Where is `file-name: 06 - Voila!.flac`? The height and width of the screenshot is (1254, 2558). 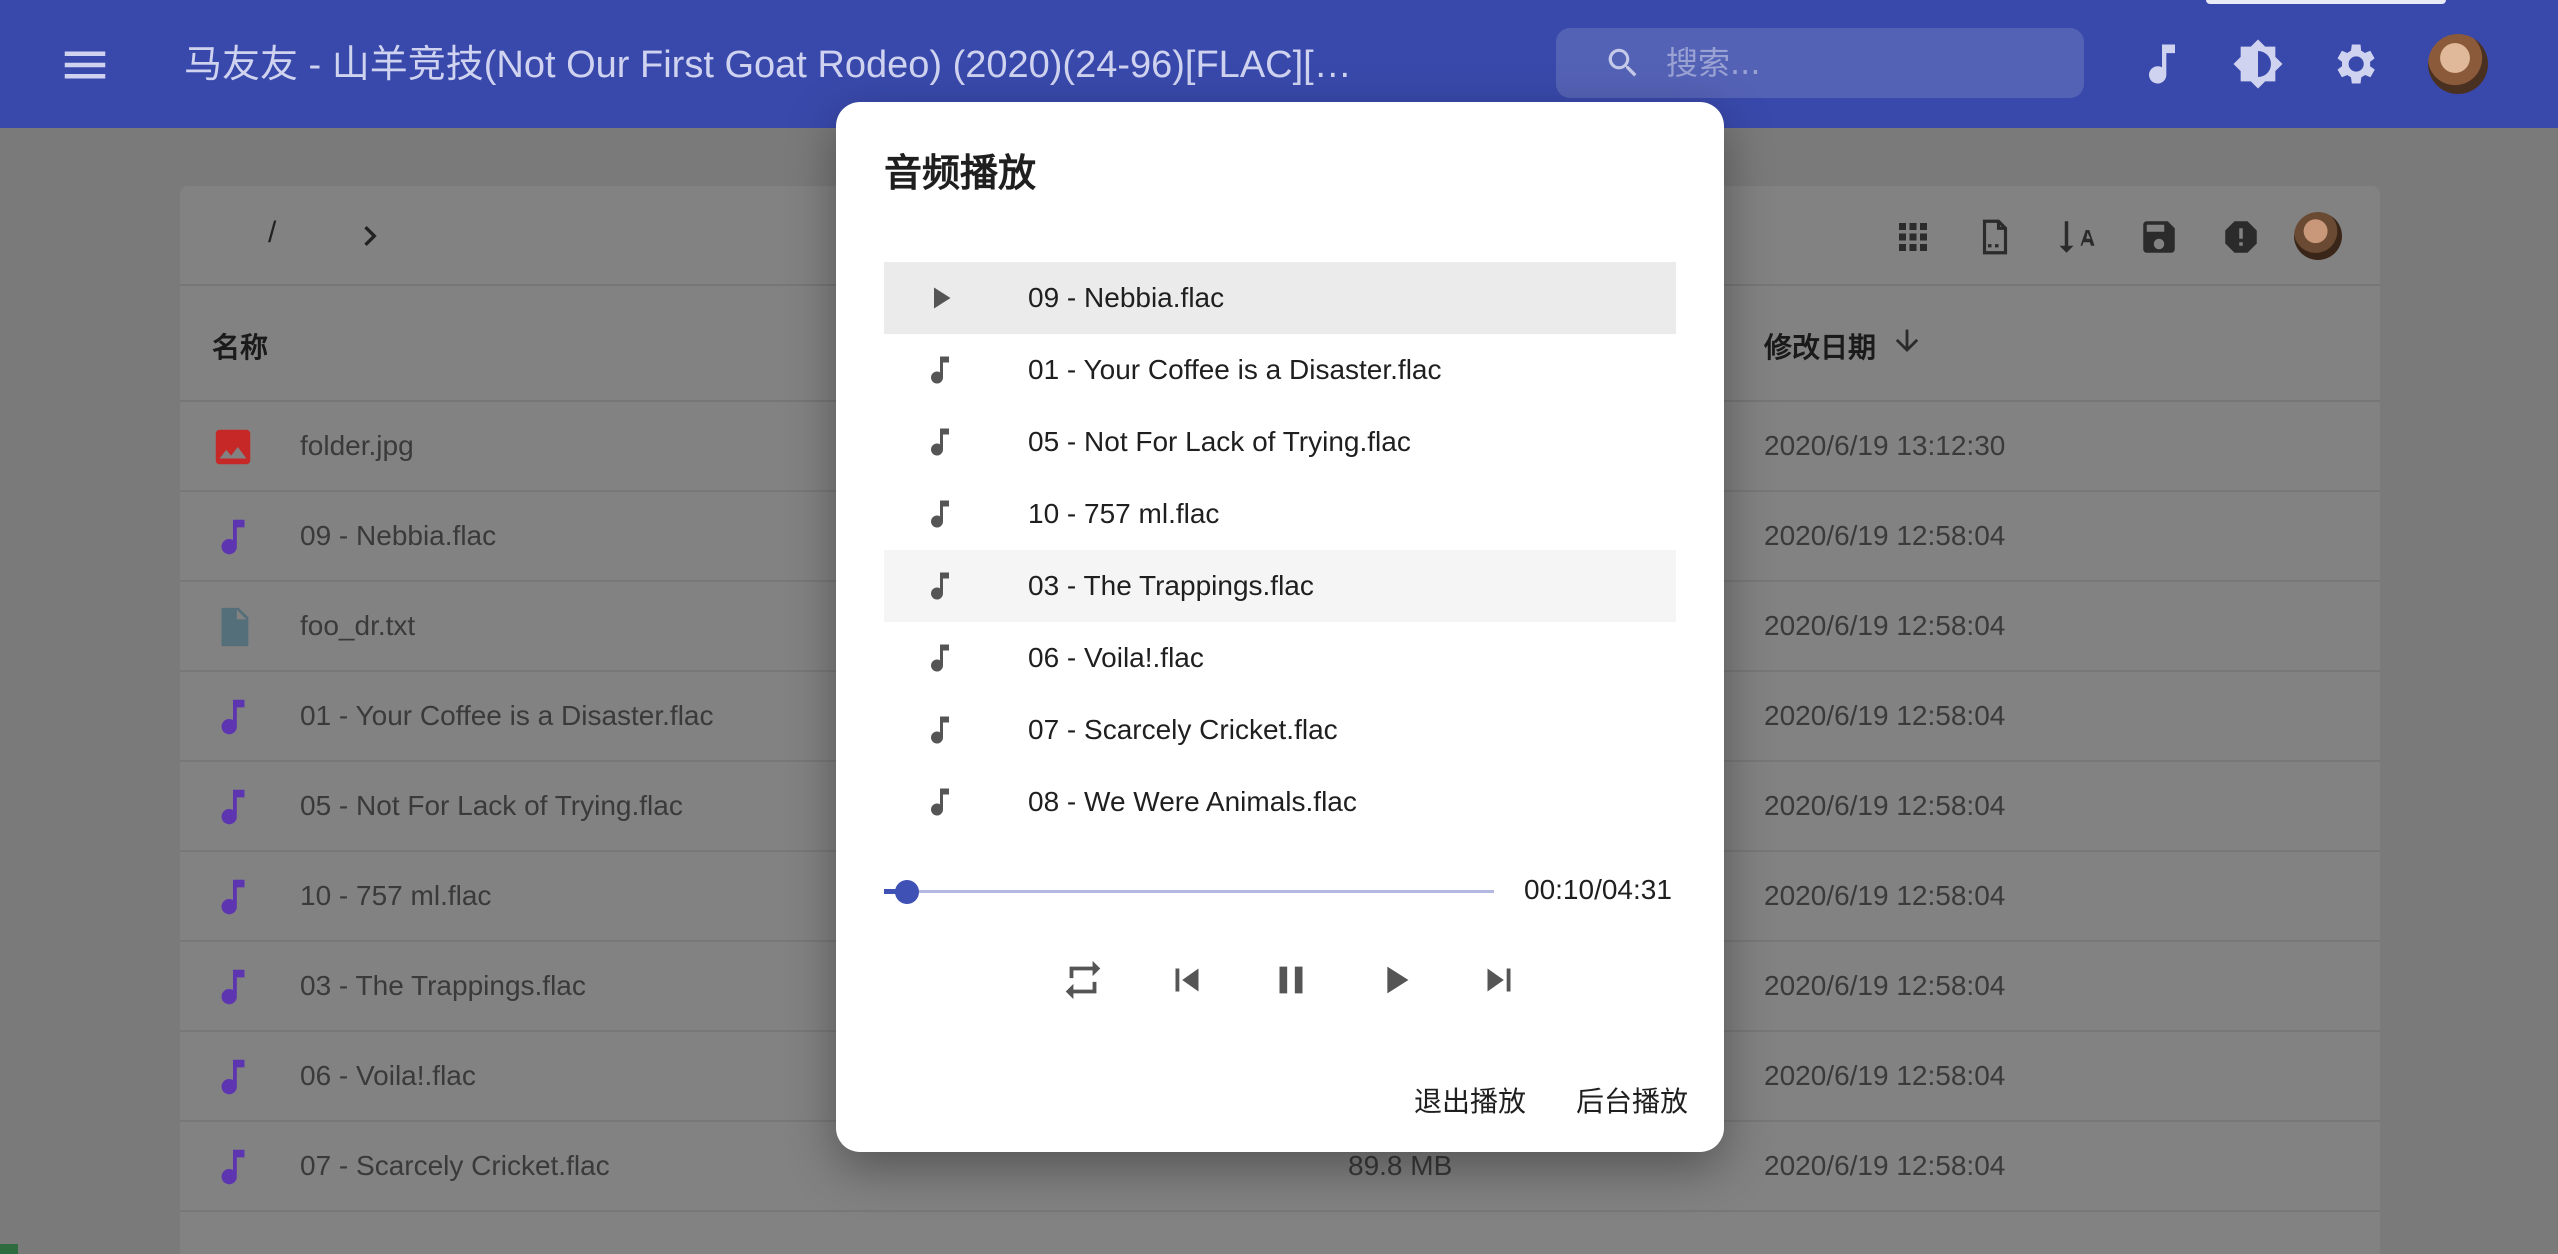
file-name: 06 - Voila!.flac is located at coordinates (388, 1075).